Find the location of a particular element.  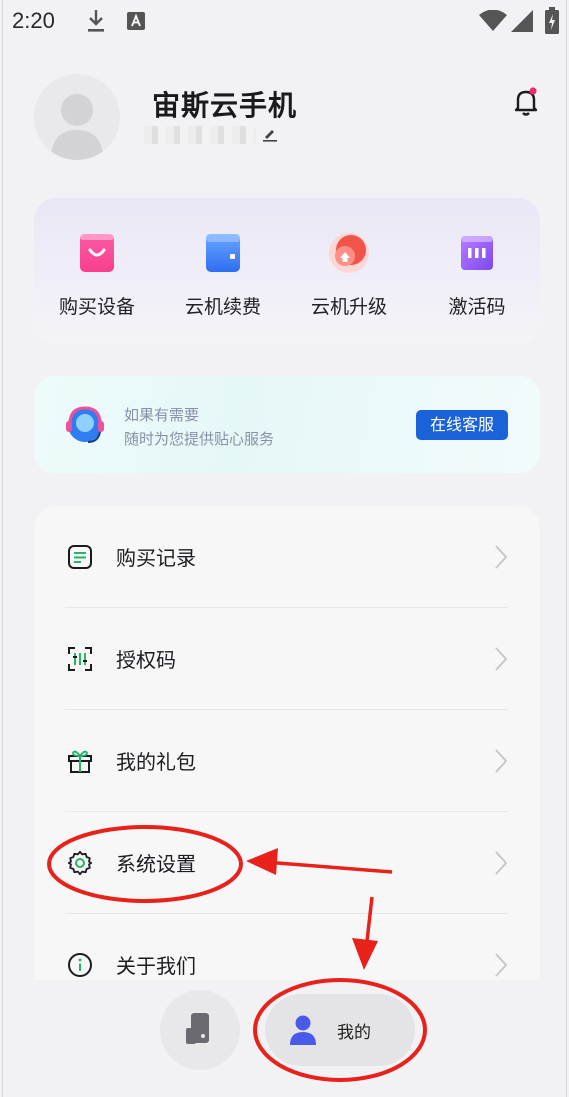

online-service-button: 在线客服 is located at coordinates (462, 425).